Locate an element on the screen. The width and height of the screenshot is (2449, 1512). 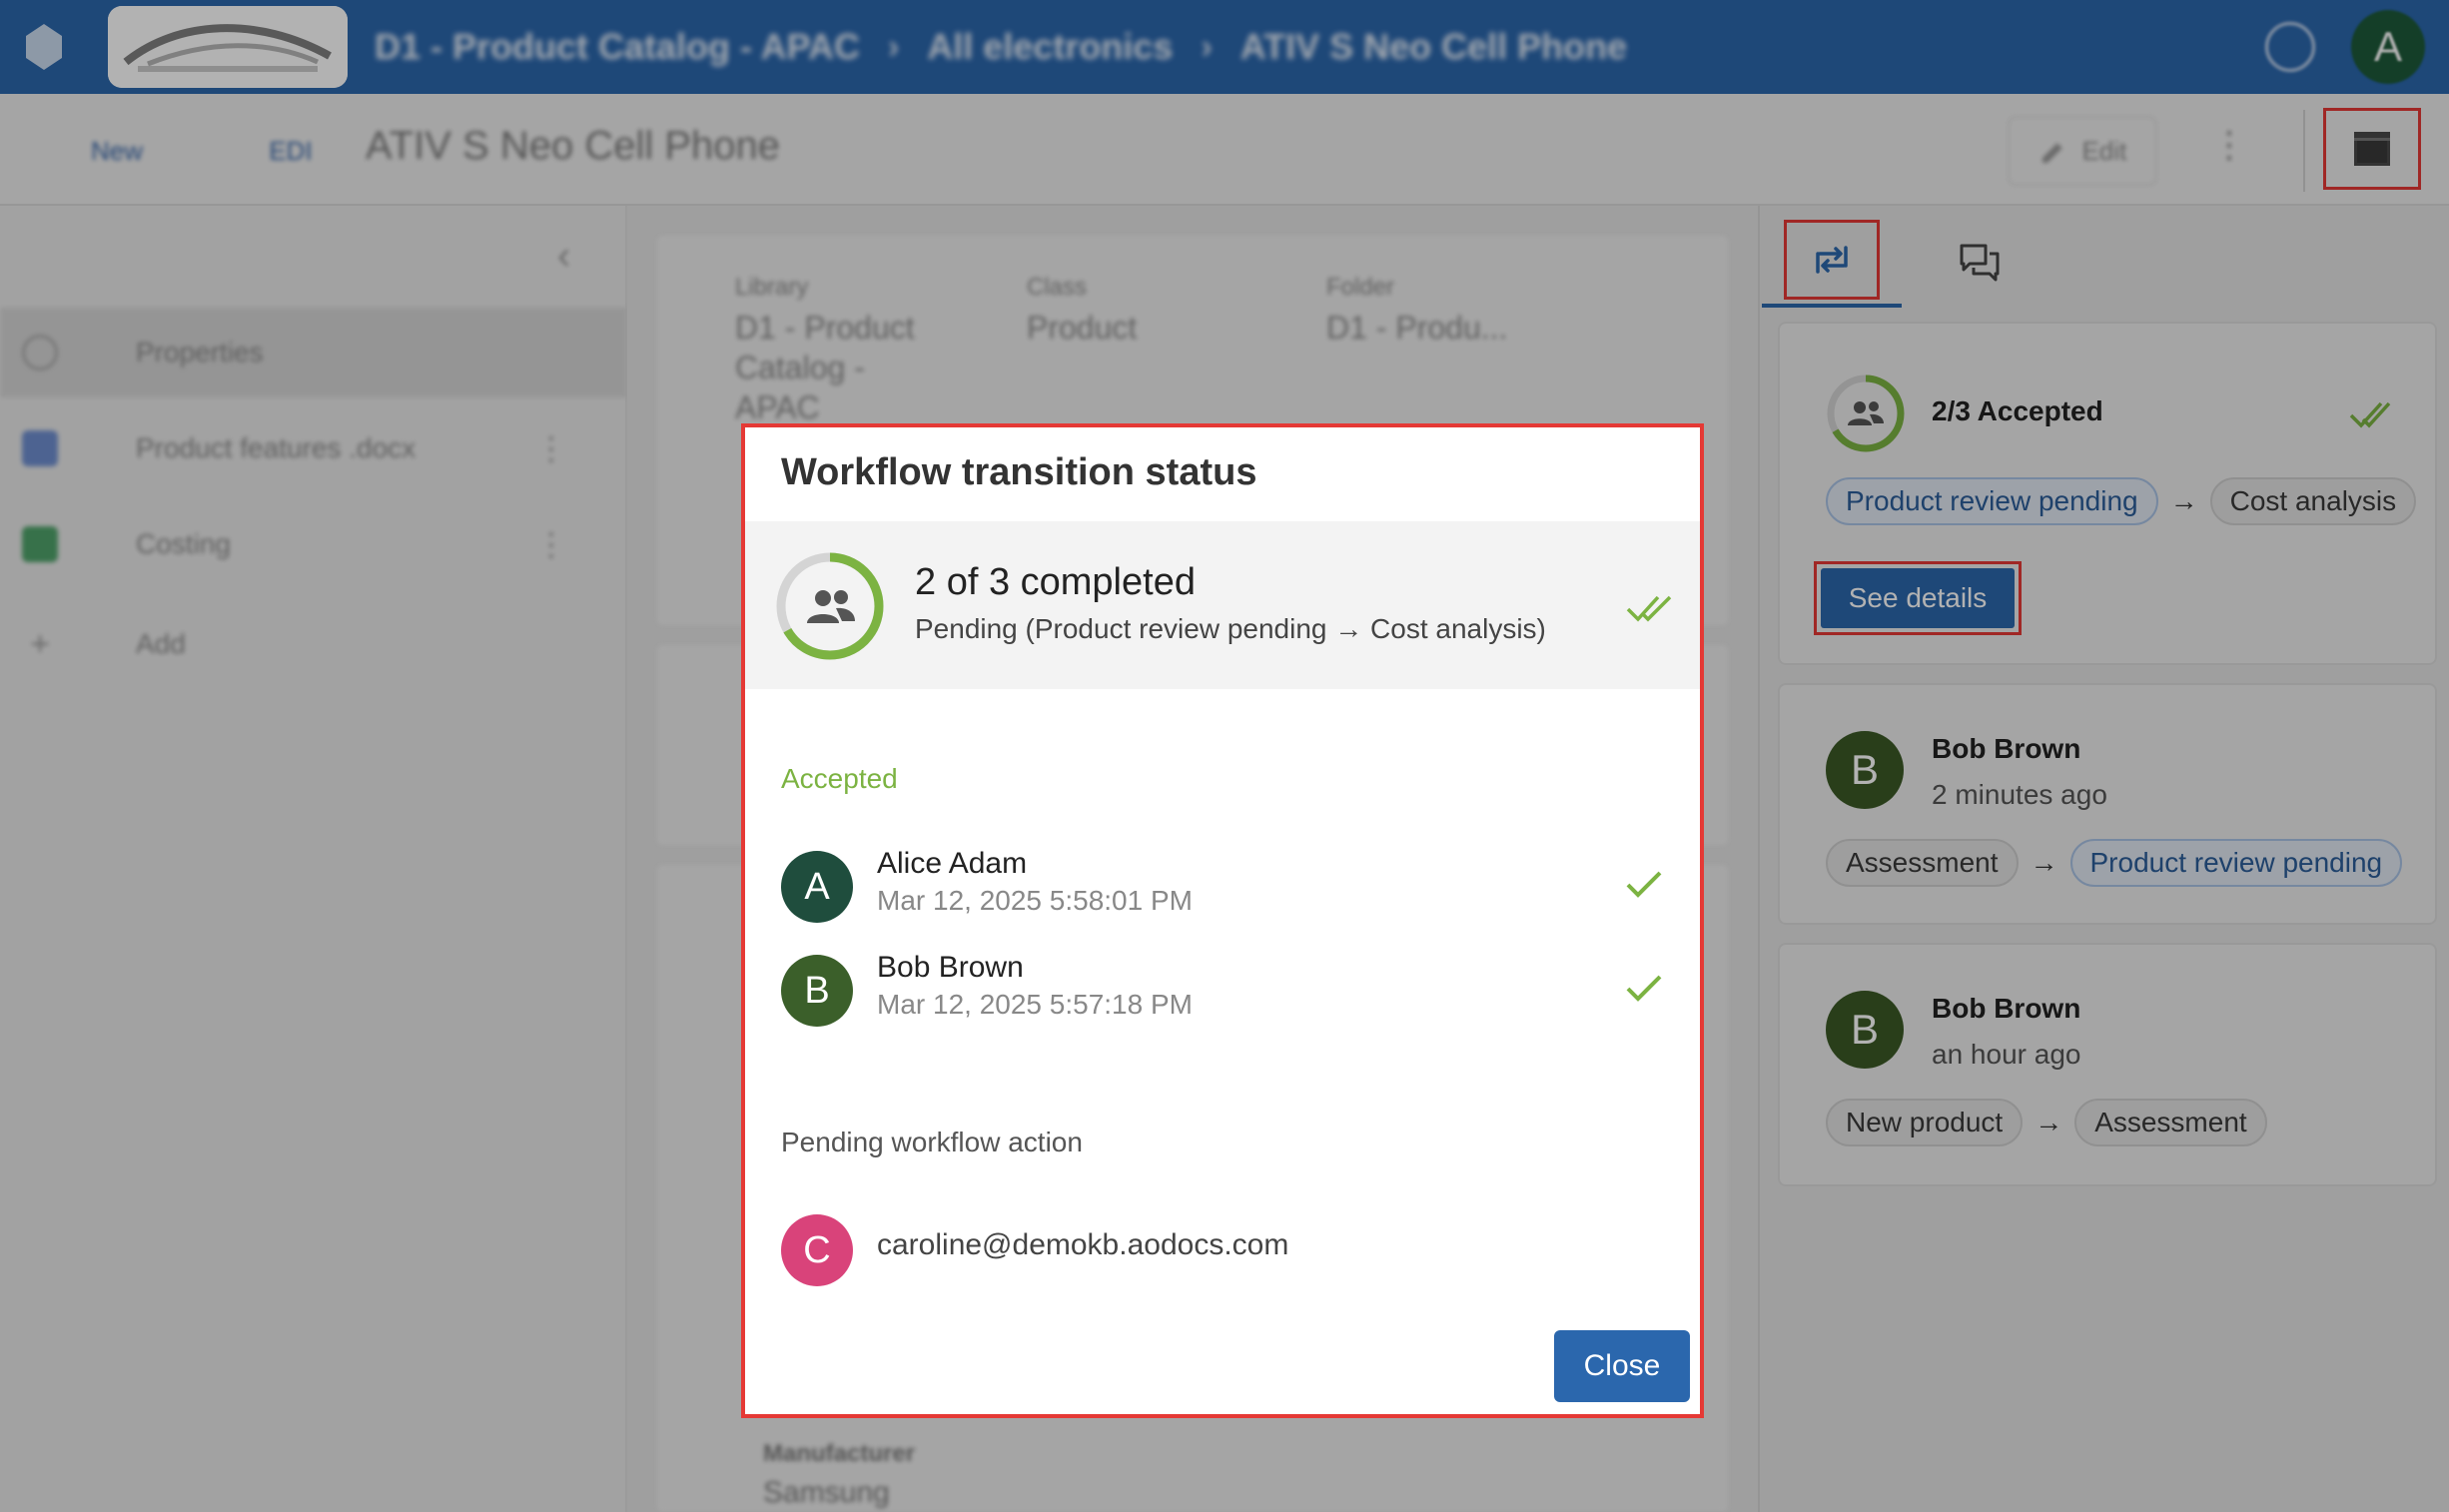
accepted-date: Mar 12, 2025 5:57:18 PM is located at coordinates (1035, 1005).